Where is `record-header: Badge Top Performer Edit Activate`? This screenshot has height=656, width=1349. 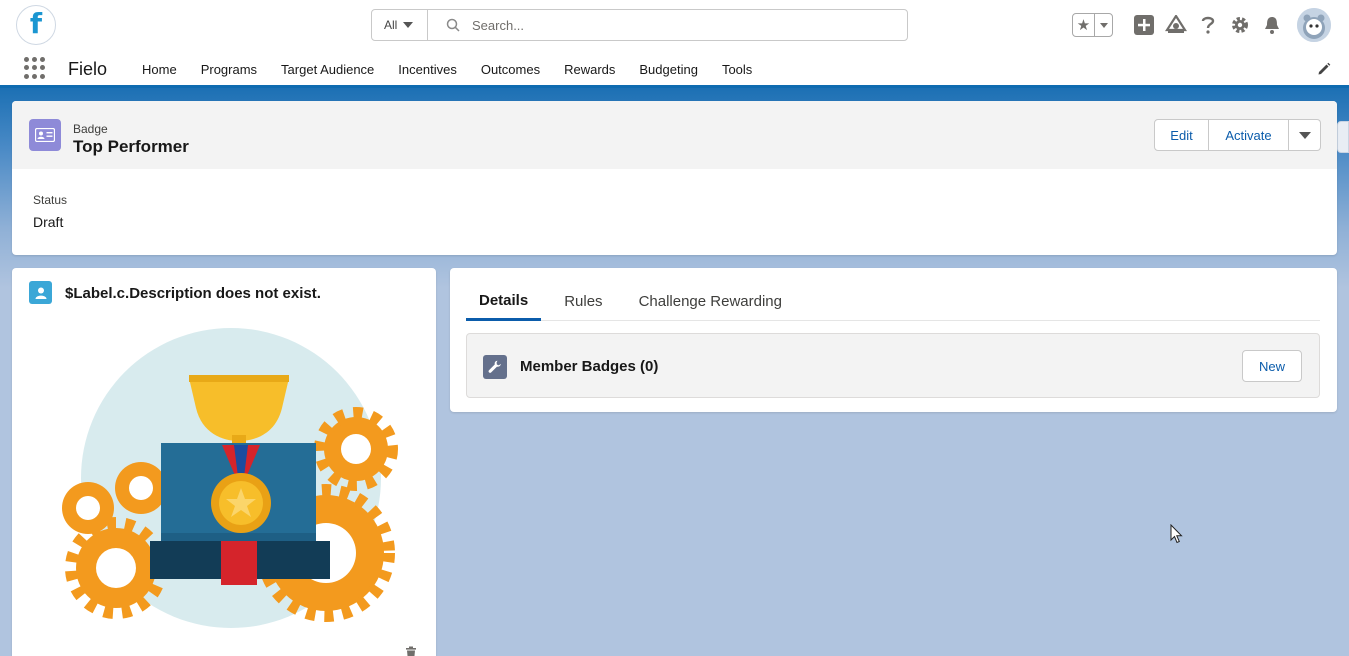
record-header: Badge Top Performer Edit Activate is located at coordinates (674, 135).